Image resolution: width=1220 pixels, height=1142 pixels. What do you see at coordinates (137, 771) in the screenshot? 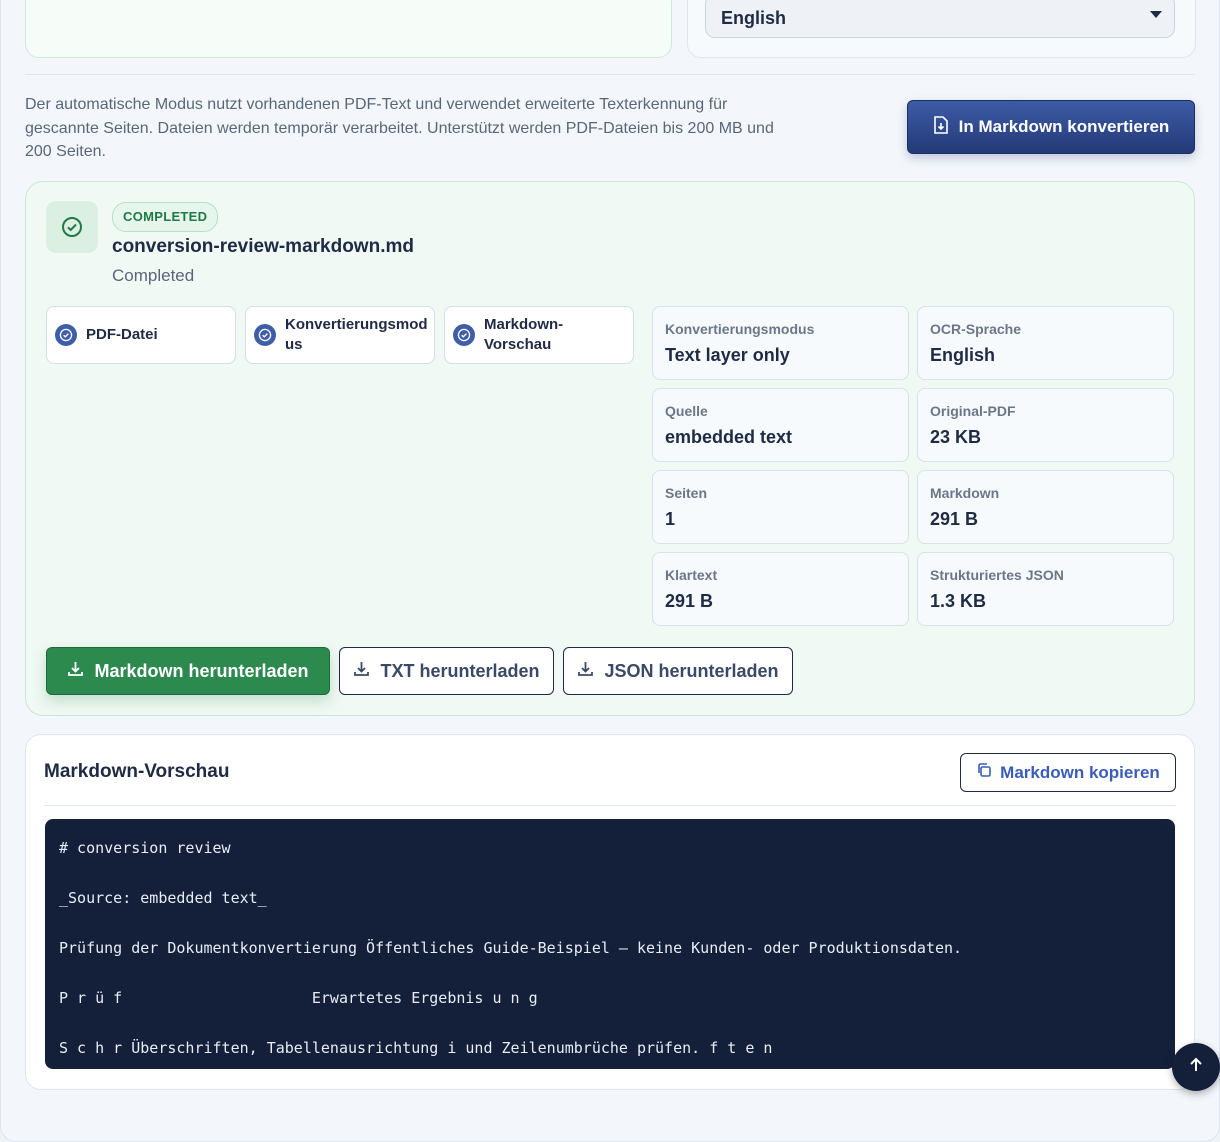
I see `preview-title: Markdown-Vorschau` at bounding box center [137, 771].